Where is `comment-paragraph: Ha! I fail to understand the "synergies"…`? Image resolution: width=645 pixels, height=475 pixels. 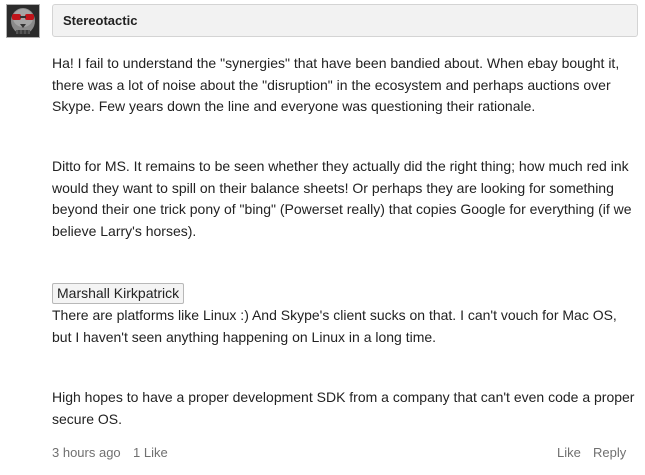 comment-paragraph: Ha! I fail to understand the "synergies"… is located at coordinates (336, 84).